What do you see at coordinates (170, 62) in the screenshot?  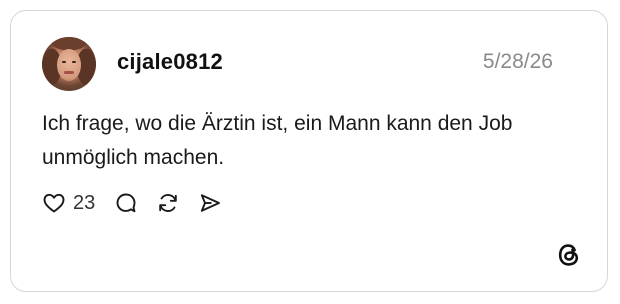 I see `username: cijale0812` at bounding box center [170, 62].